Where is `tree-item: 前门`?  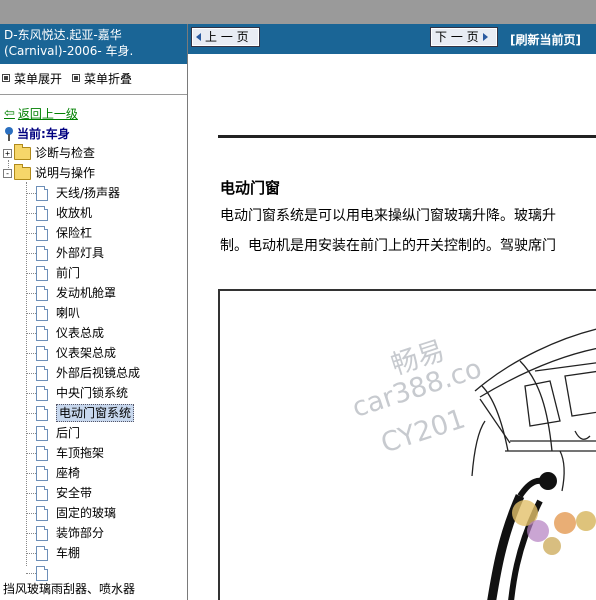
tree-item: 前门 is located at coordinates (58, 273).